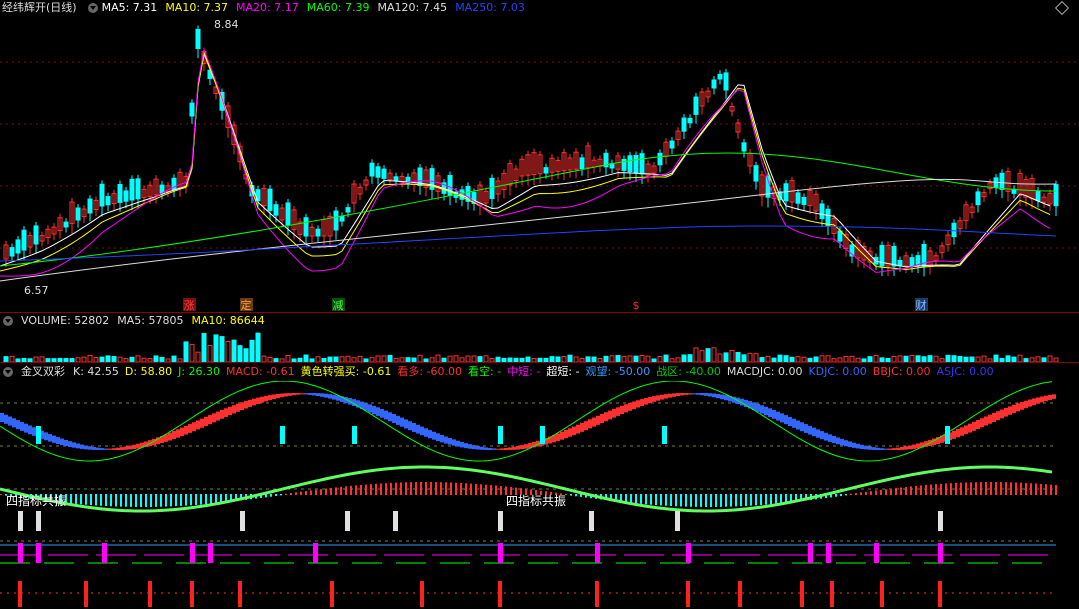 The image size is (1079, 609). I want to click on stock-title: 经纬辉开(日线), so click(39, 8).